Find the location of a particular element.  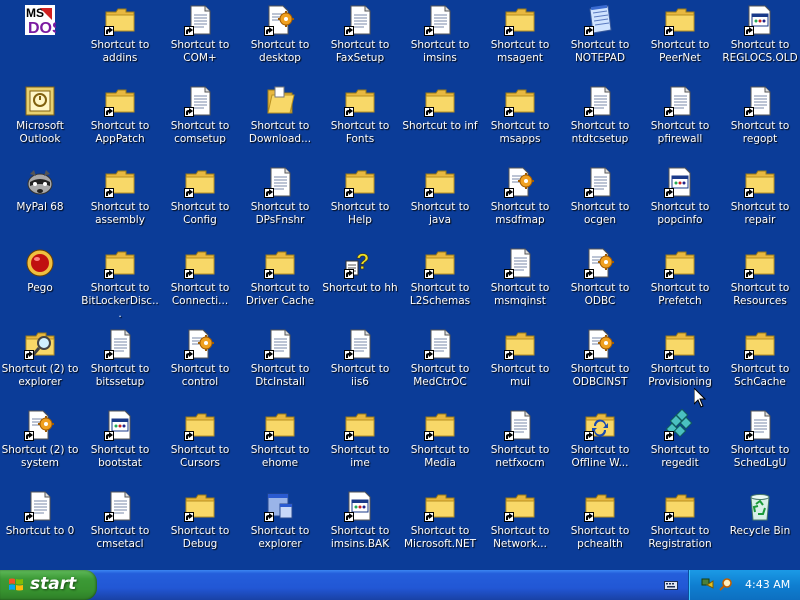

desktop-icon: Shortcut to PeerNet is located at coordinates (680, 40).